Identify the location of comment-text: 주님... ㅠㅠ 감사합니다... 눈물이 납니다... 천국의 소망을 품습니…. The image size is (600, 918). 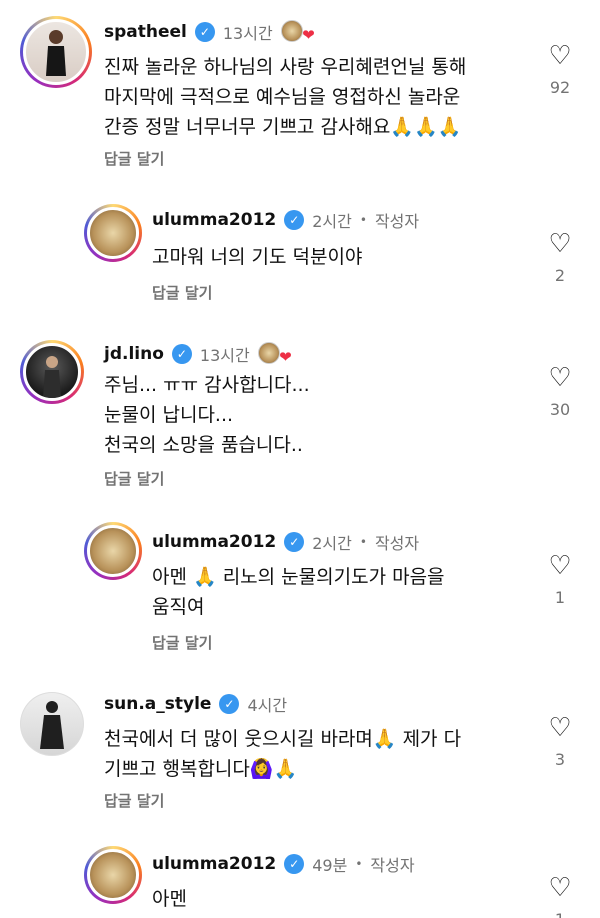
(207, 415).